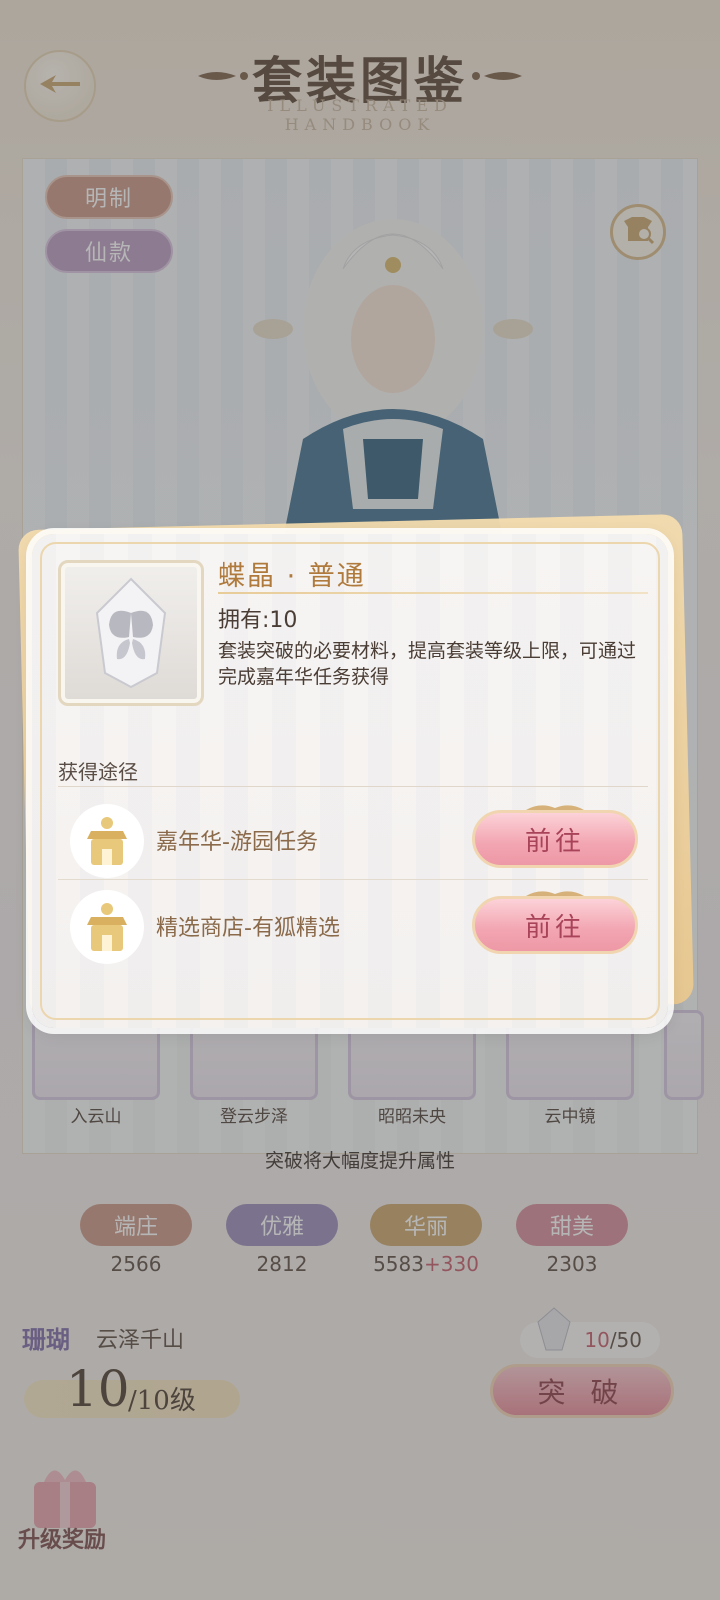 The image size is (720, 1600). What do you see at coordinates (248, 928) in the screenshot?
I see `source-label: 精选商店-有狐精选` at bounding box center [248, 928].